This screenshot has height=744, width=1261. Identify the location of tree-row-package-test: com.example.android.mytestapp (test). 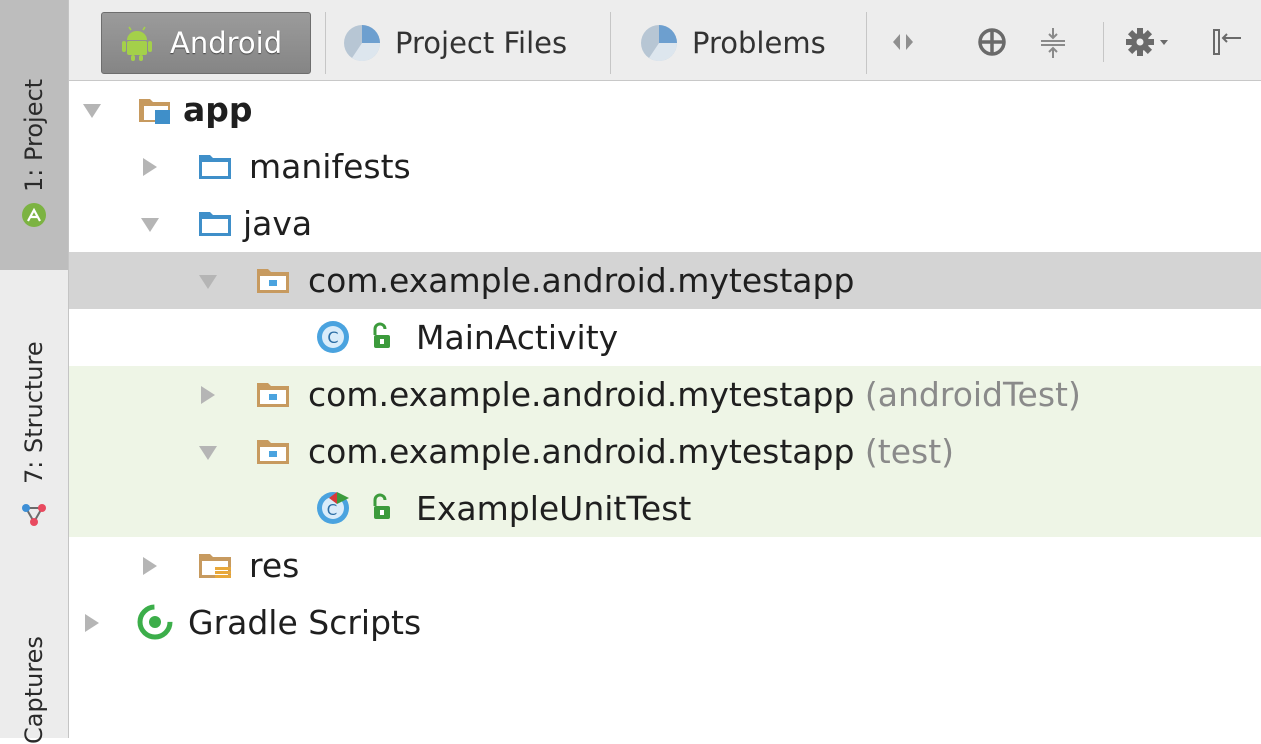
(665, 451).